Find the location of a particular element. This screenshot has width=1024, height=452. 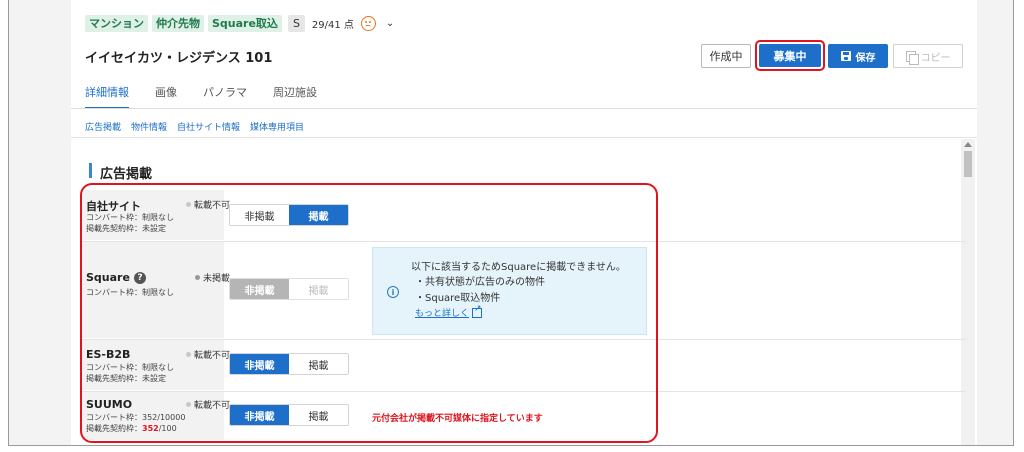

scrollbar-track is located at coordinates (968, 292).